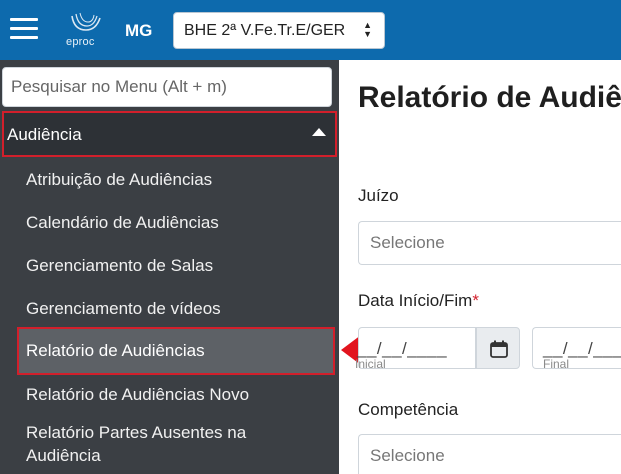 The image size is (621, 474). What do you see at coordinates (407, 242) in the screenshot?
I see `juizo-select-placeholder: Selecione` at bounding box center [407, 242].